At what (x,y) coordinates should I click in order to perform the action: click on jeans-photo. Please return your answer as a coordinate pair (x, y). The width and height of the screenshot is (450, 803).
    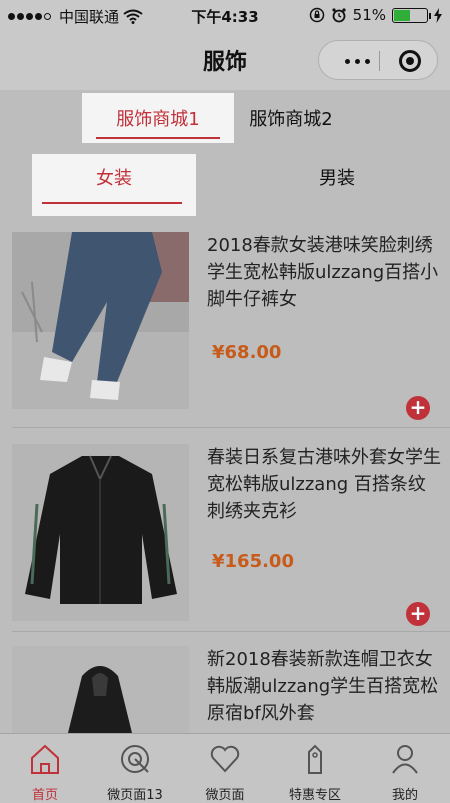
    Looking at the image, I should click on (100, 320).